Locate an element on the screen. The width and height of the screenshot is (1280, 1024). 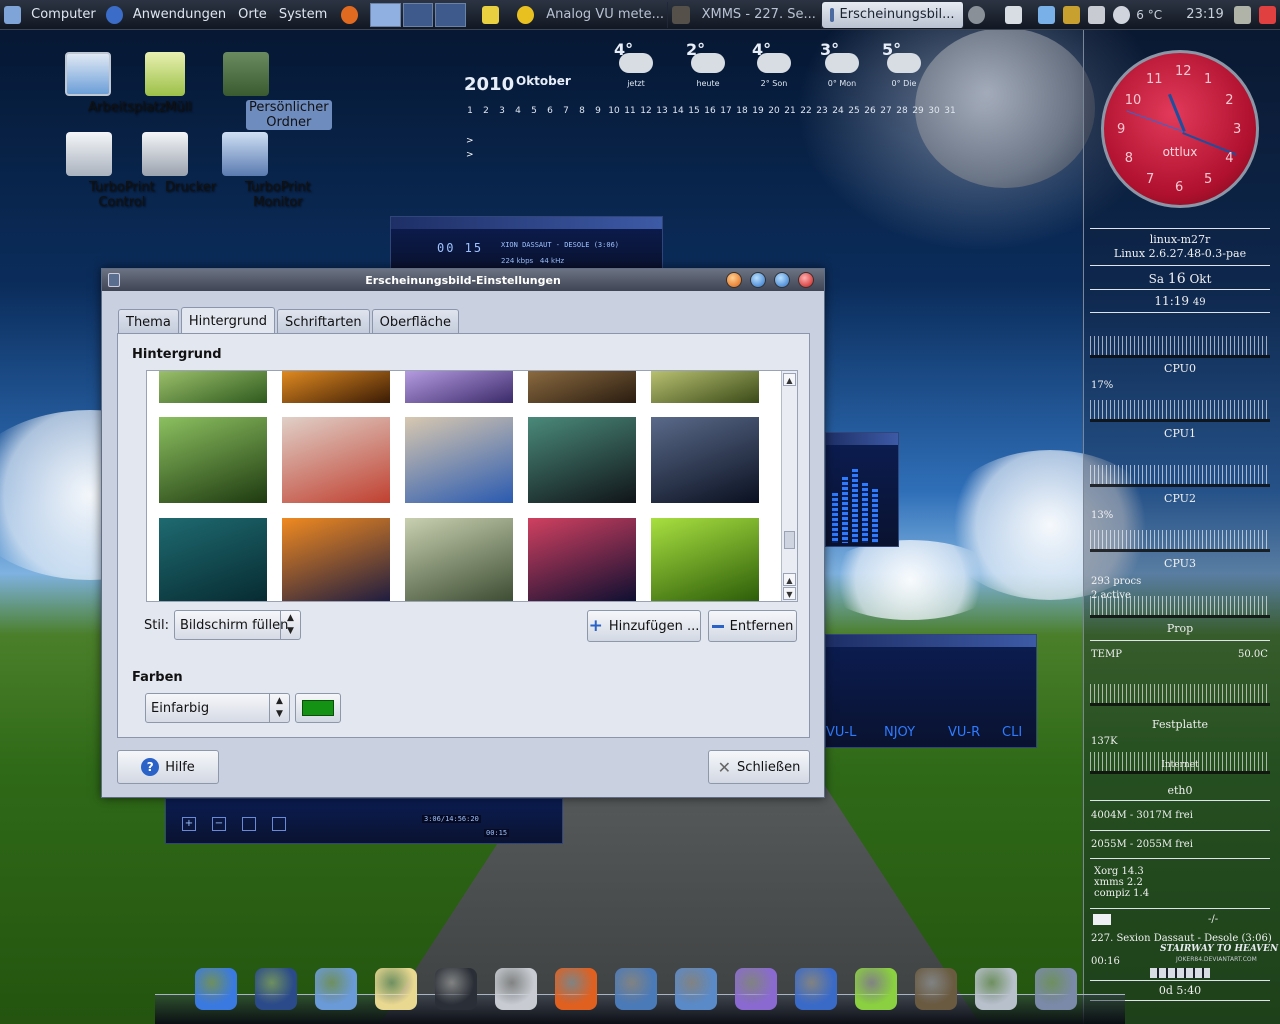
calendar-day: 28 is located at coordinates (902, 111).